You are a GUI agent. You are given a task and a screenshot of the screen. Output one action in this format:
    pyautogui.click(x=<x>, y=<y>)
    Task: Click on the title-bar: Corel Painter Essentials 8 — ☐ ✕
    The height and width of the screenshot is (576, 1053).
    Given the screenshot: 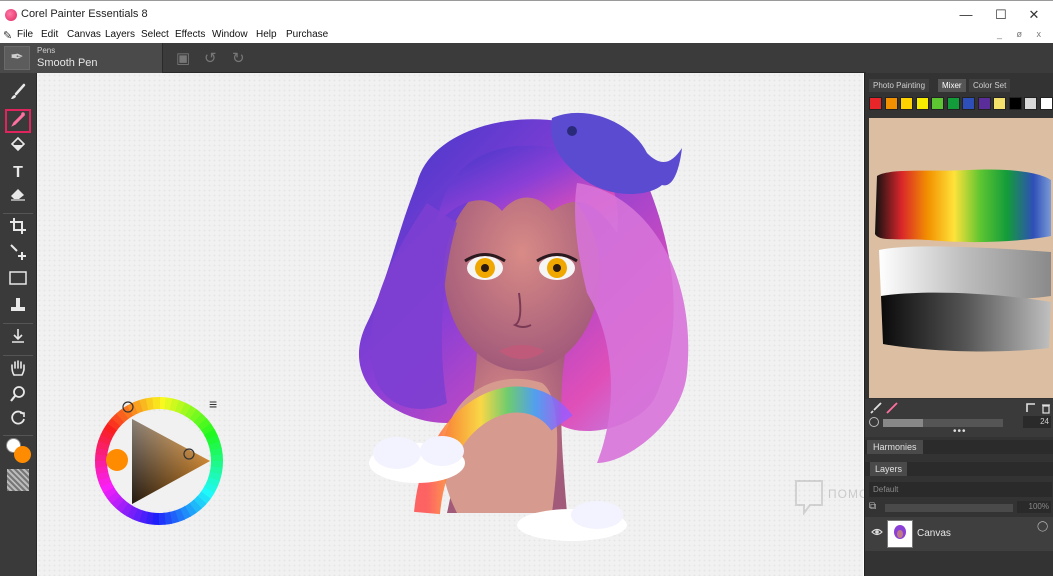 What is the action you would take?
    pyautogui.click(x=526, y=14)
    